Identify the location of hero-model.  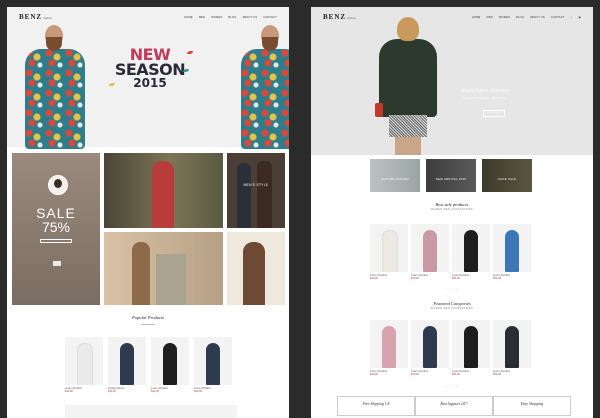
(406, 84).